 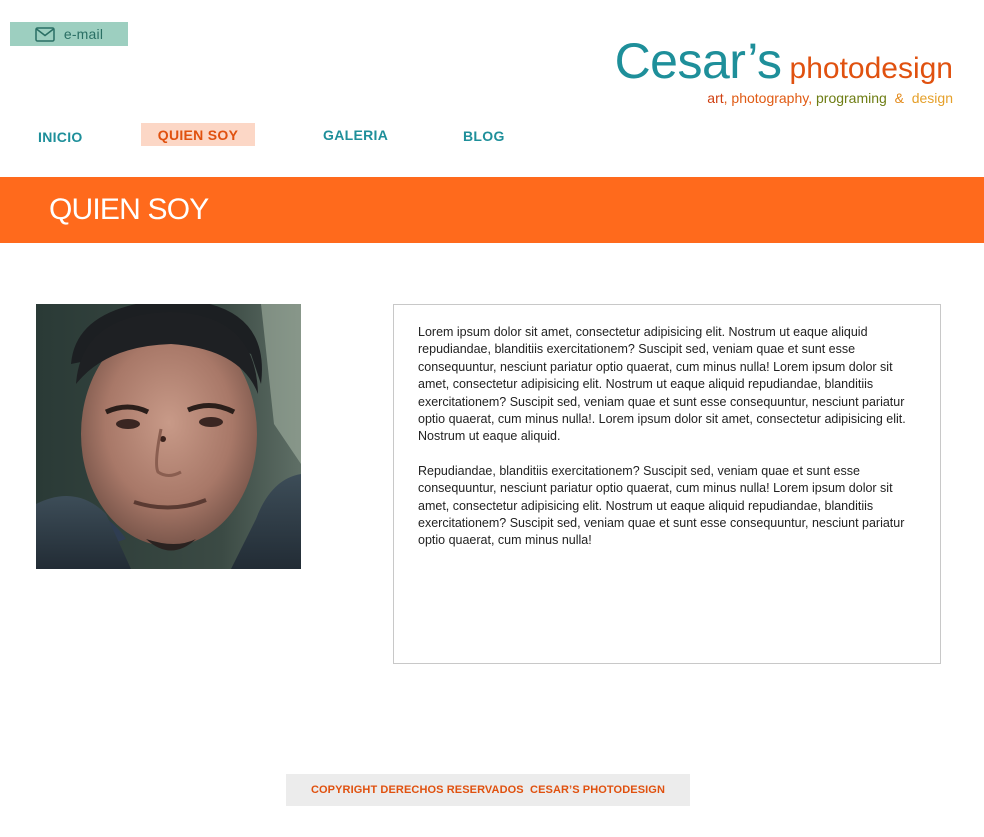 I want to click on logo-subname: photodesign, so click(x=871, y=68).